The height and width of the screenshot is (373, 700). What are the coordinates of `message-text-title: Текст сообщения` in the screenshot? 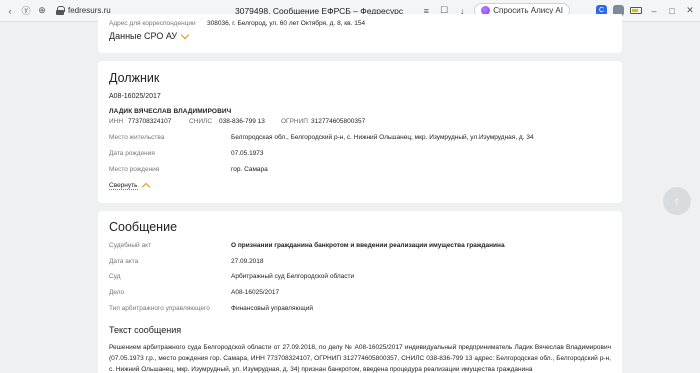 It's located at (145, 330).